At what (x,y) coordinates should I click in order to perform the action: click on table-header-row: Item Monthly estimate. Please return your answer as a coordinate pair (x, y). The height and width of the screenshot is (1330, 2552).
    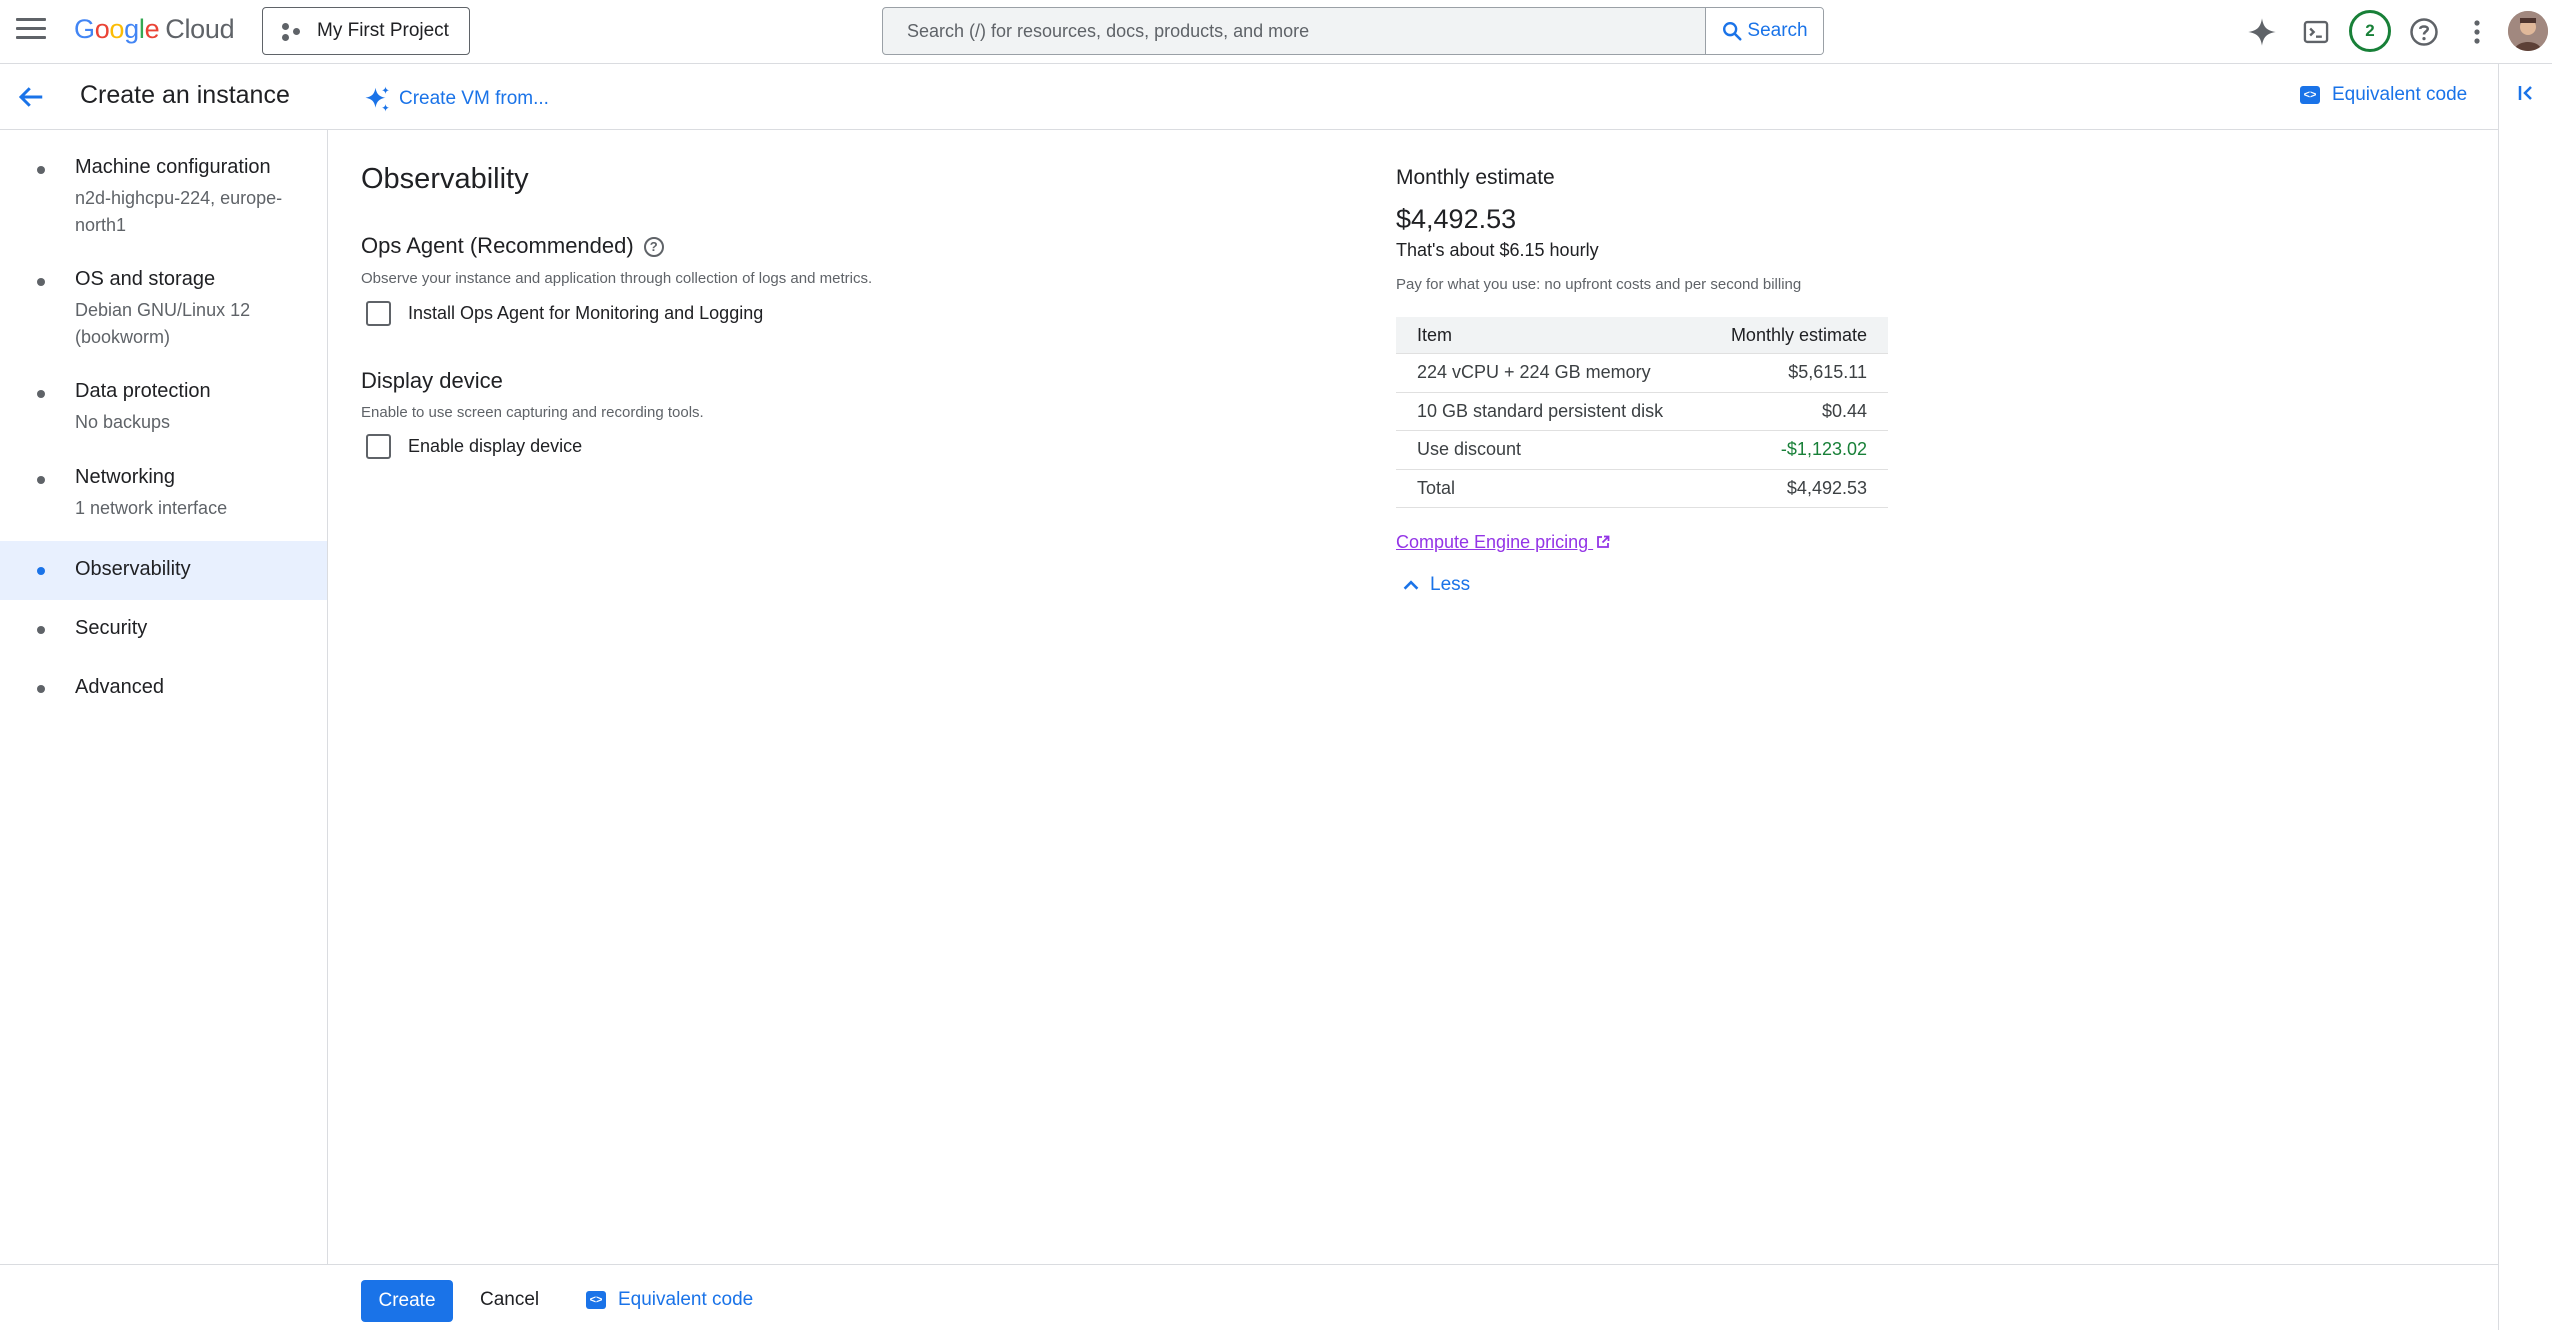
    Looking at the image, I should click on (1642, 335).